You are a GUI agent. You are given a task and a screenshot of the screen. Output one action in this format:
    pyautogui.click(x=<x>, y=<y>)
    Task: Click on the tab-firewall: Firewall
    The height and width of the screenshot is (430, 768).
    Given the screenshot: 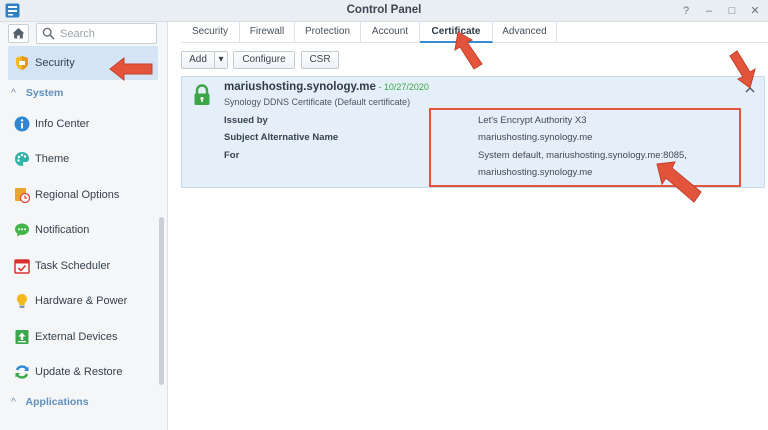 What is the action you would take?
    pyautogui.click(x=267, y=32)
    